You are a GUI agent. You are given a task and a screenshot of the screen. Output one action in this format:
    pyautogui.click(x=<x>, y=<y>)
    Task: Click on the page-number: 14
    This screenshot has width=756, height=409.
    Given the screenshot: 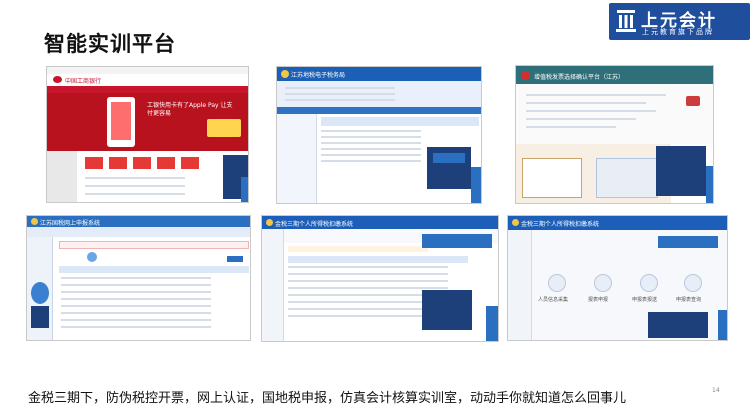 What is the action you would take?
    pyautogui.click(x=716, y=390)
    